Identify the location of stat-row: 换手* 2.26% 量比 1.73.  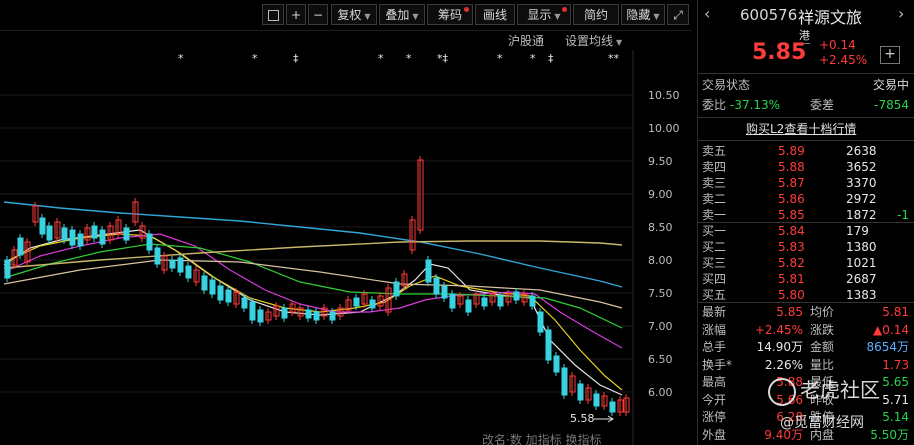
(806, 365).